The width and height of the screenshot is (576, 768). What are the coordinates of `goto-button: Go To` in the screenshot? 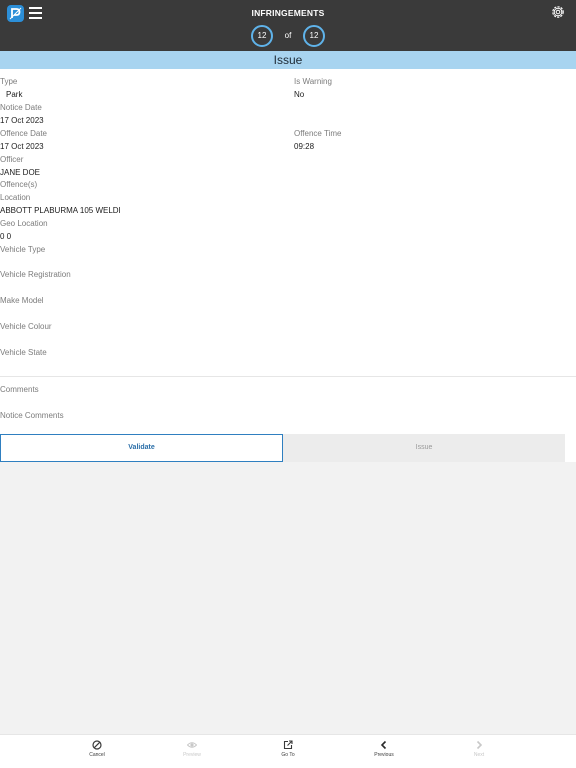 It's located at (288, 749).